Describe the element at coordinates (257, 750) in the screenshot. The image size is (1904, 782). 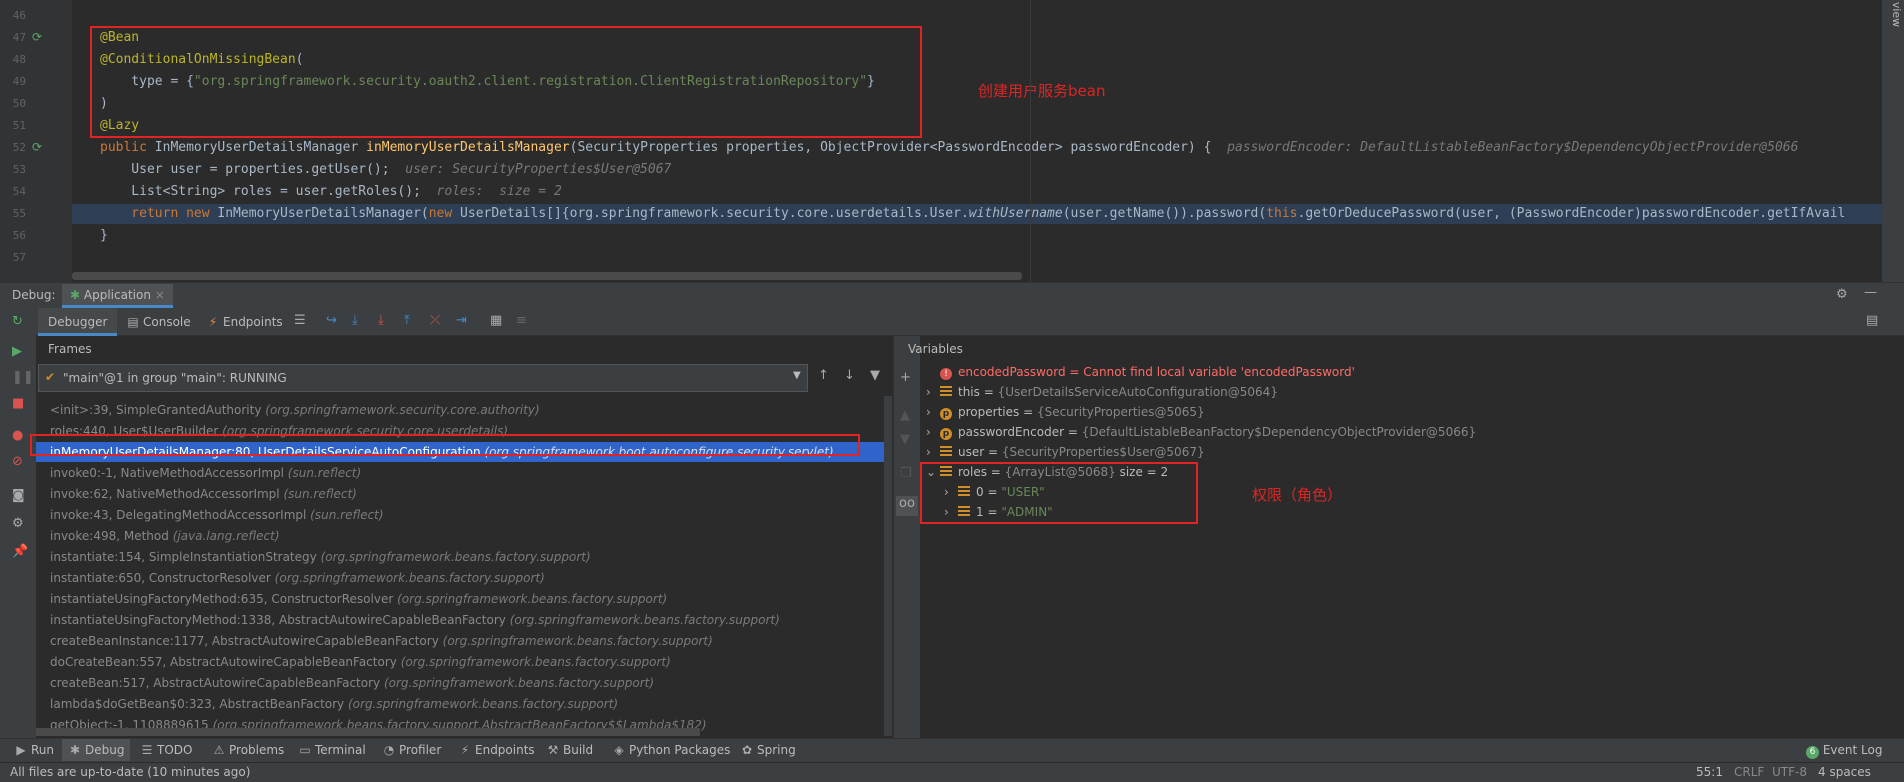
I see `toolwindow-label: Problems` at that location.